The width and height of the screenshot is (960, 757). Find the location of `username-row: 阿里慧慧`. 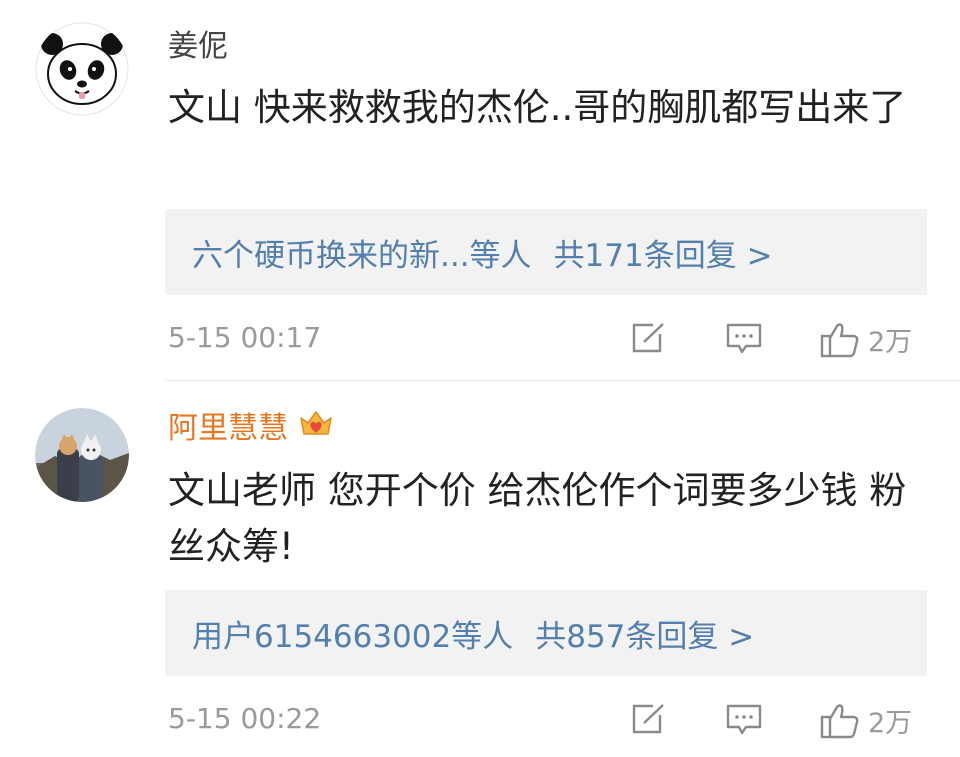

username-row: 阿里慧慧 is located at coordinates (251, 428).